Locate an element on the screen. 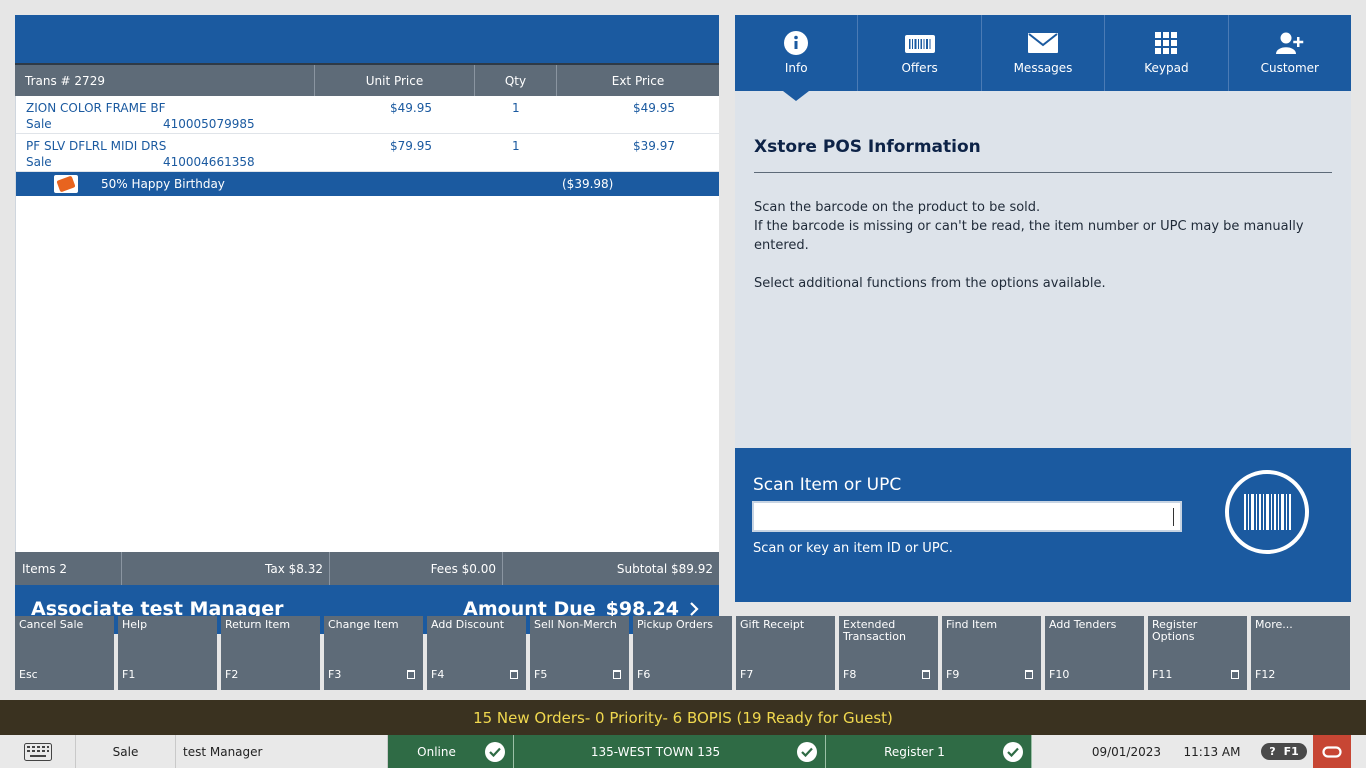  scan-hint: Scan or key an item ID or UPC. is located at coordinates (853, 548).